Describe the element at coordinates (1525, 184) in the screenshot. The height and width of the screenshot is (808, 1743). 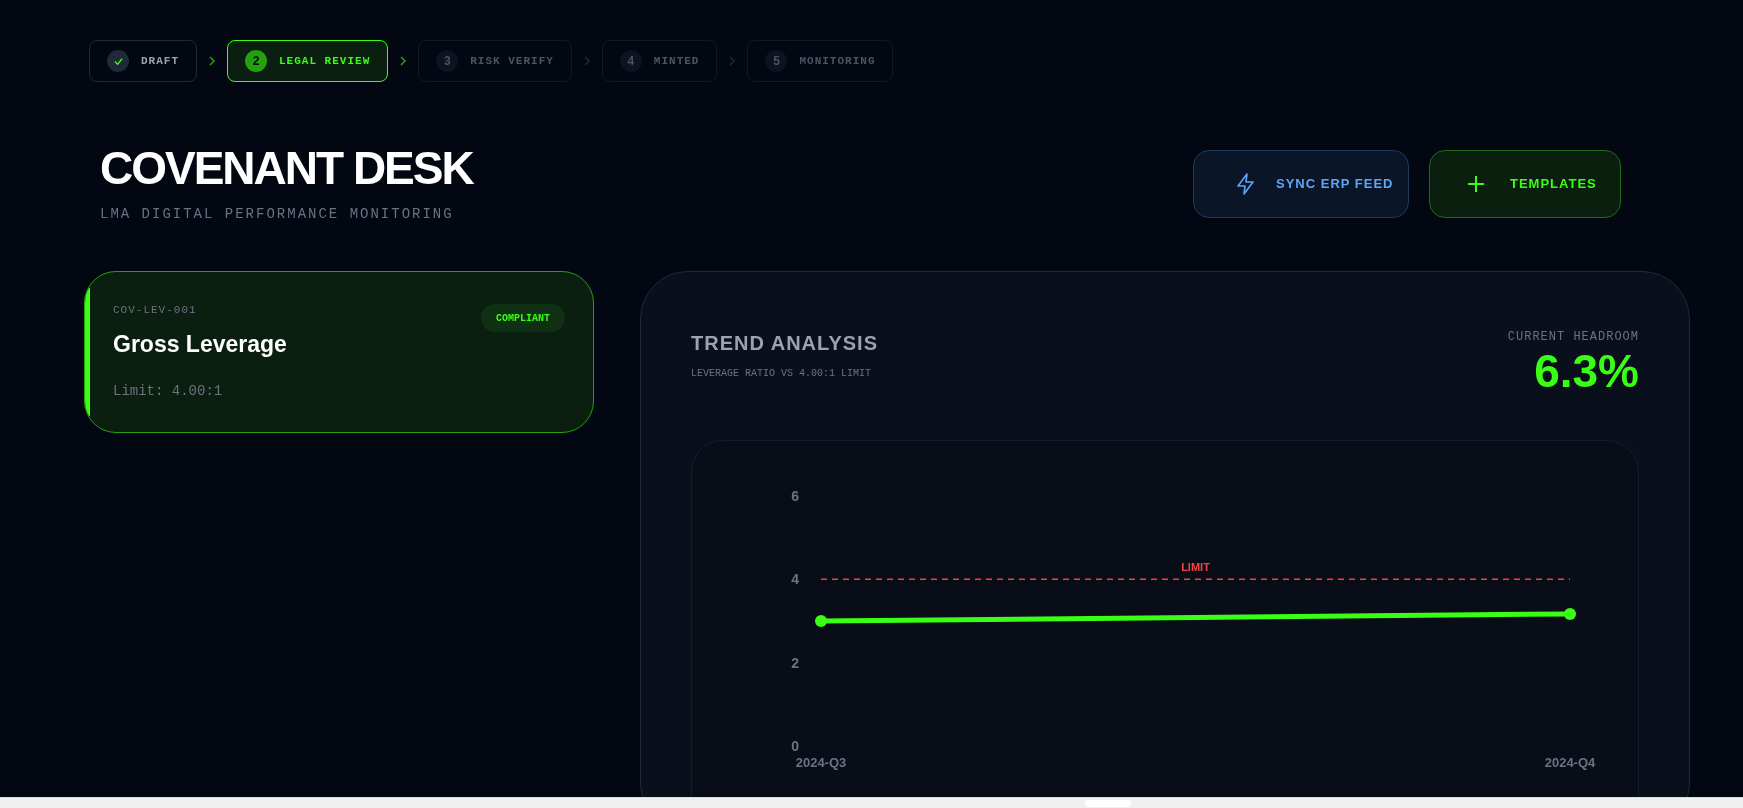
I see `templates-button: TEMPLATES` at that location.